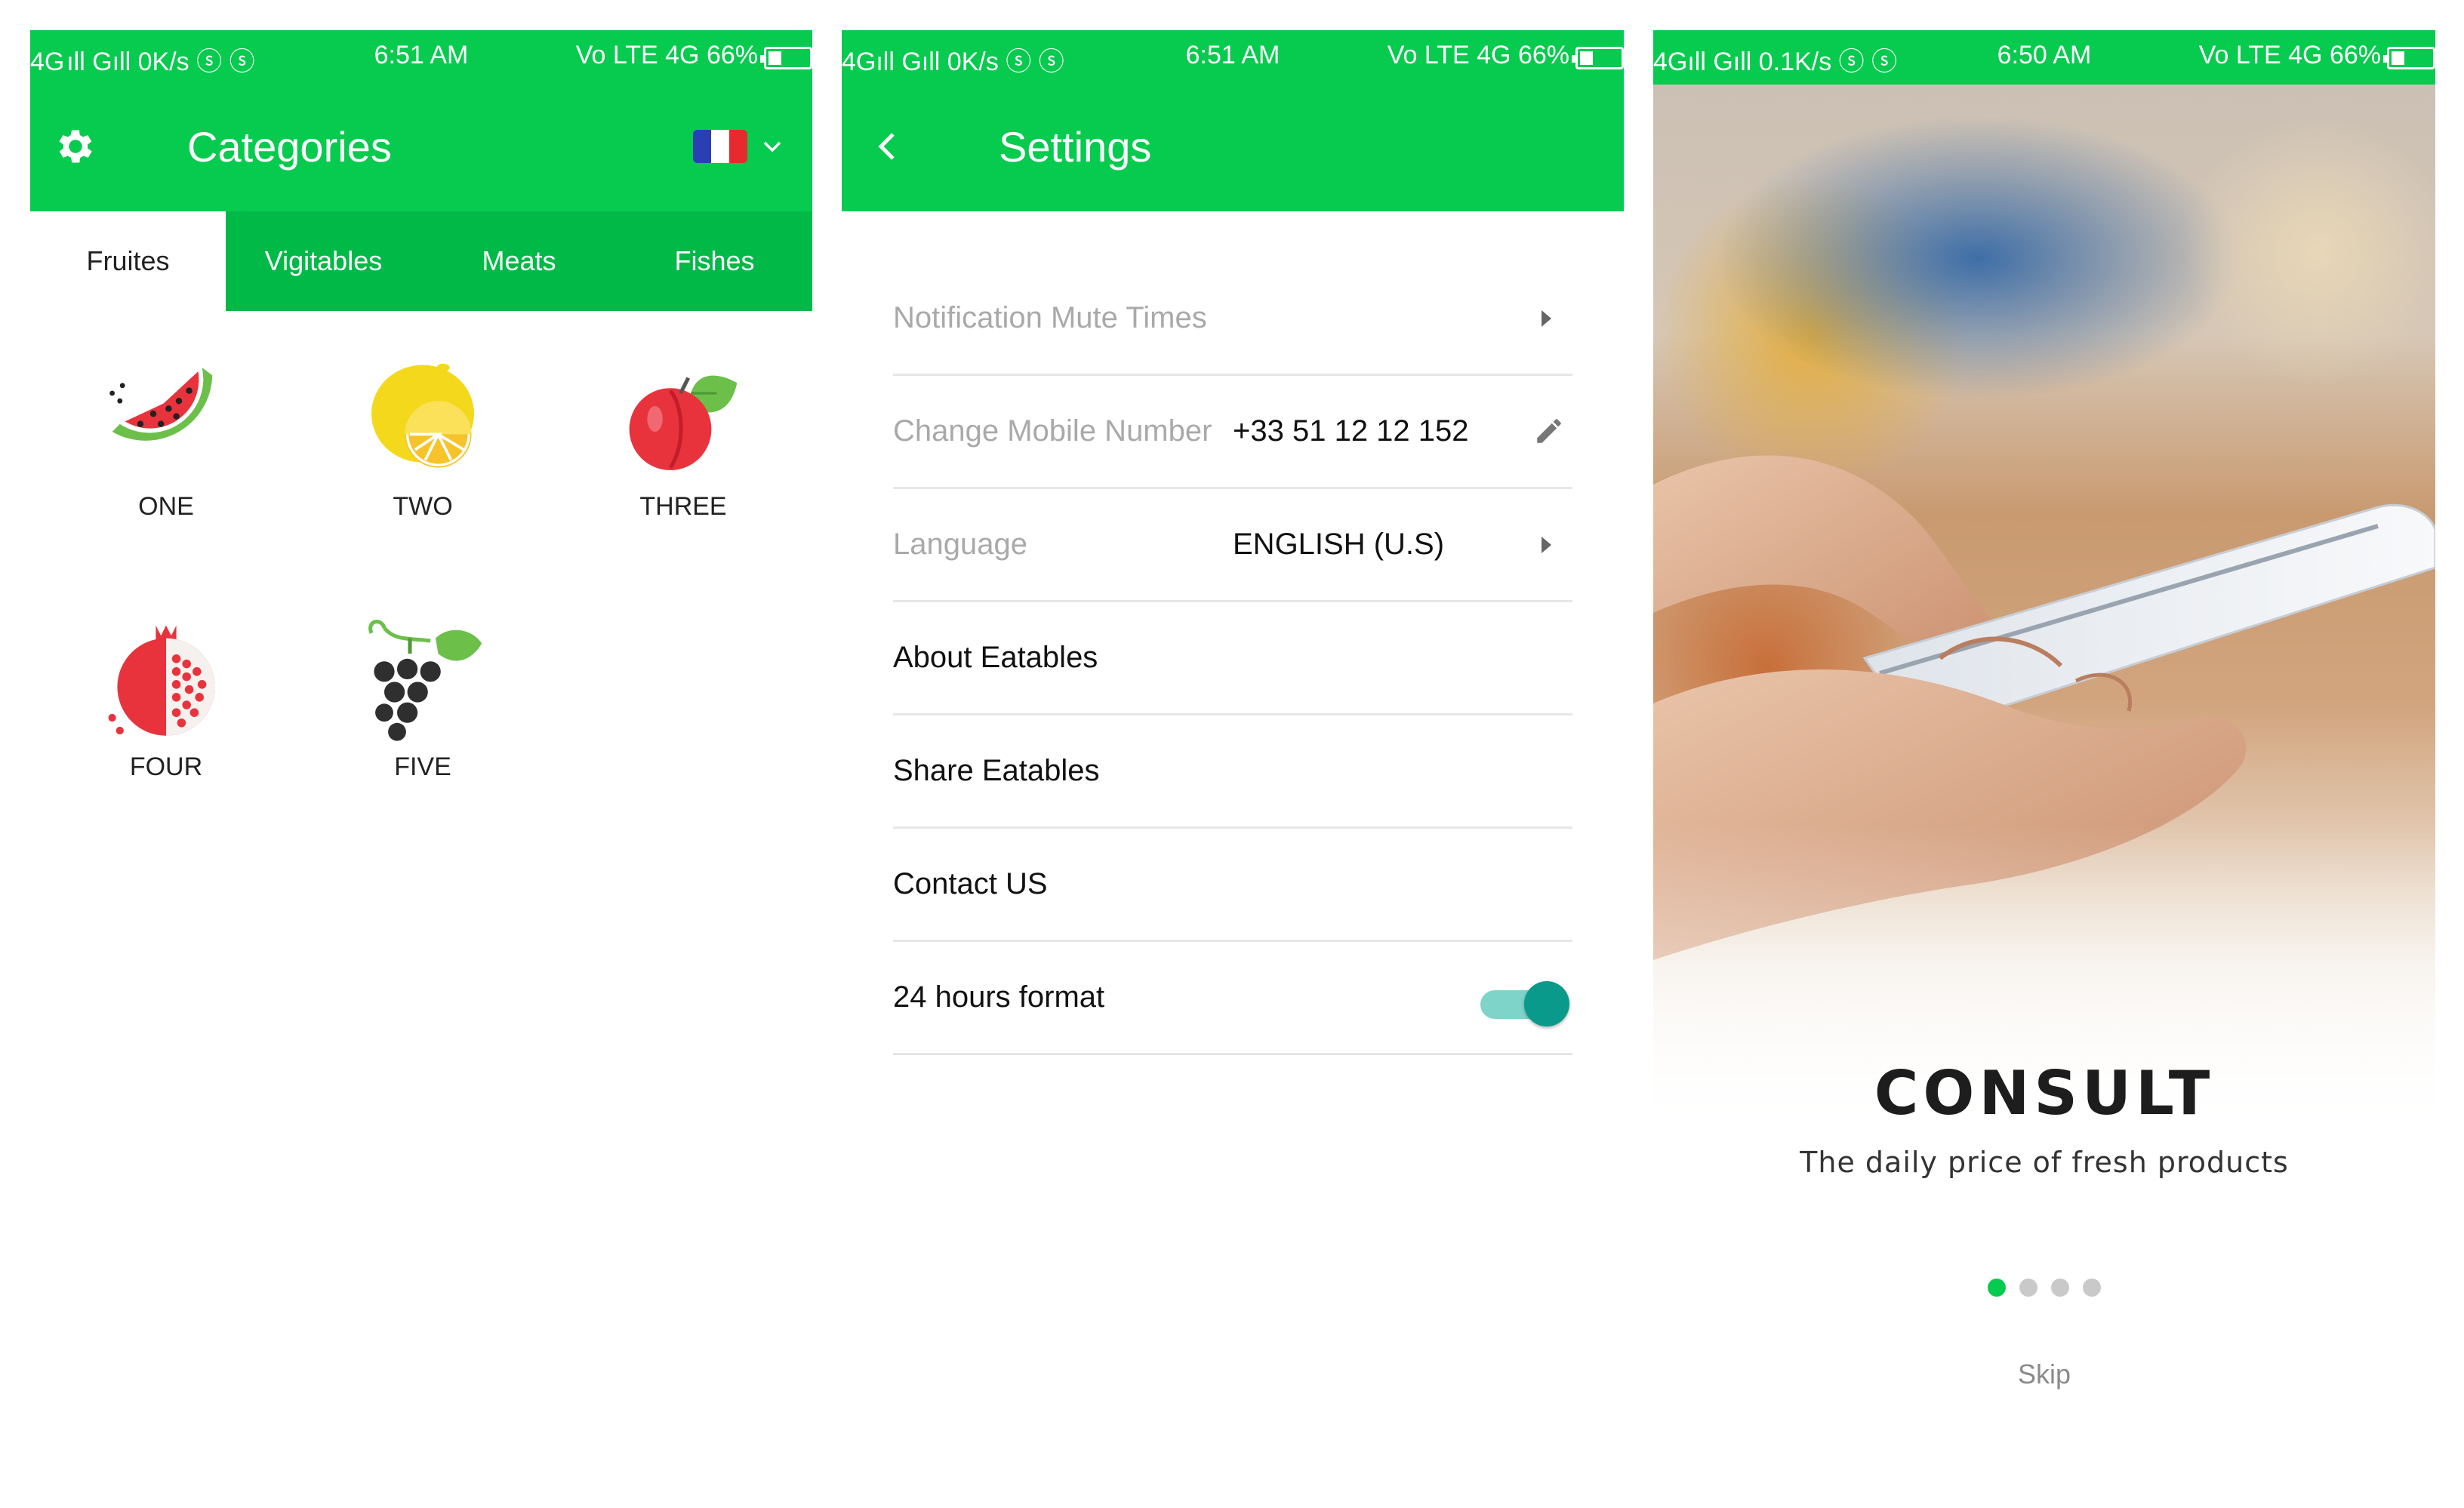 Image resolution: width=2464 pixels, height=1508 pixels. I want to click on setting-label: Share Eatables, so click(996, 770).